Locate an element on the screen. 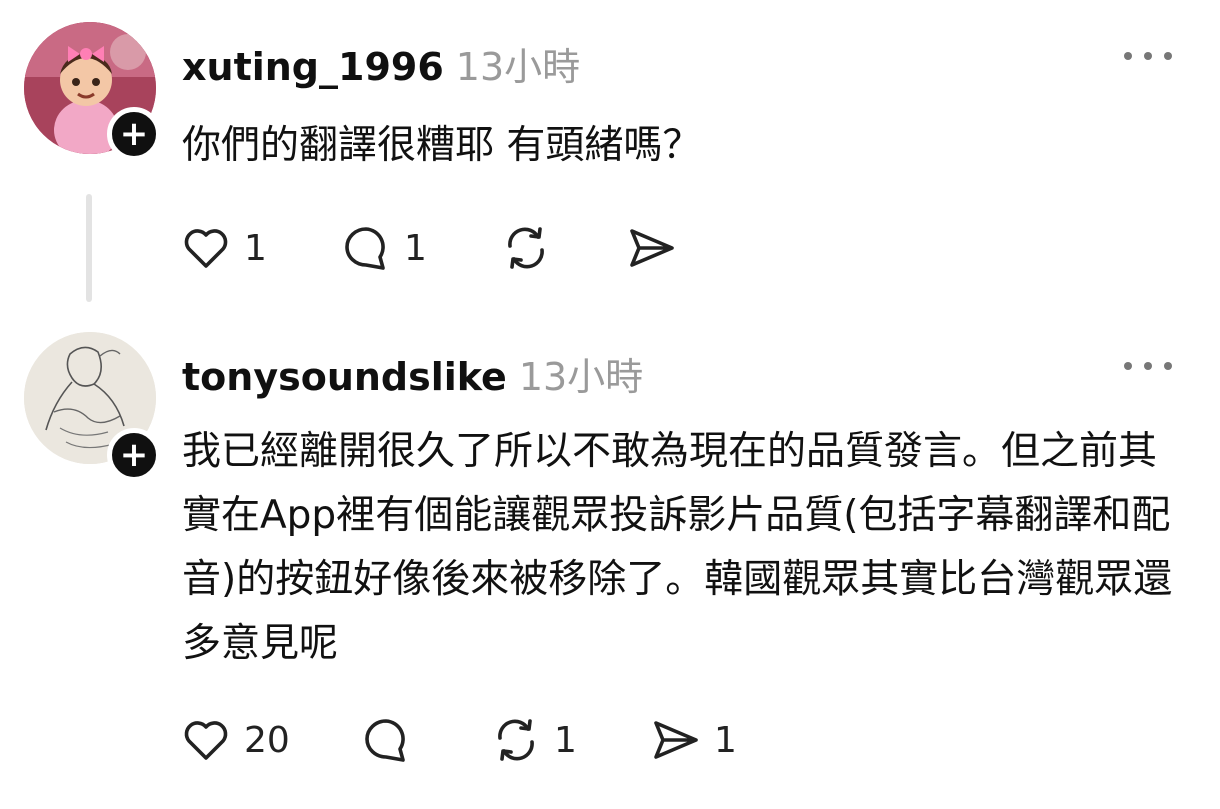 The width and height of the screenshot is (1220, 809). reply-button: 1 is located at coordinates (383, 248).